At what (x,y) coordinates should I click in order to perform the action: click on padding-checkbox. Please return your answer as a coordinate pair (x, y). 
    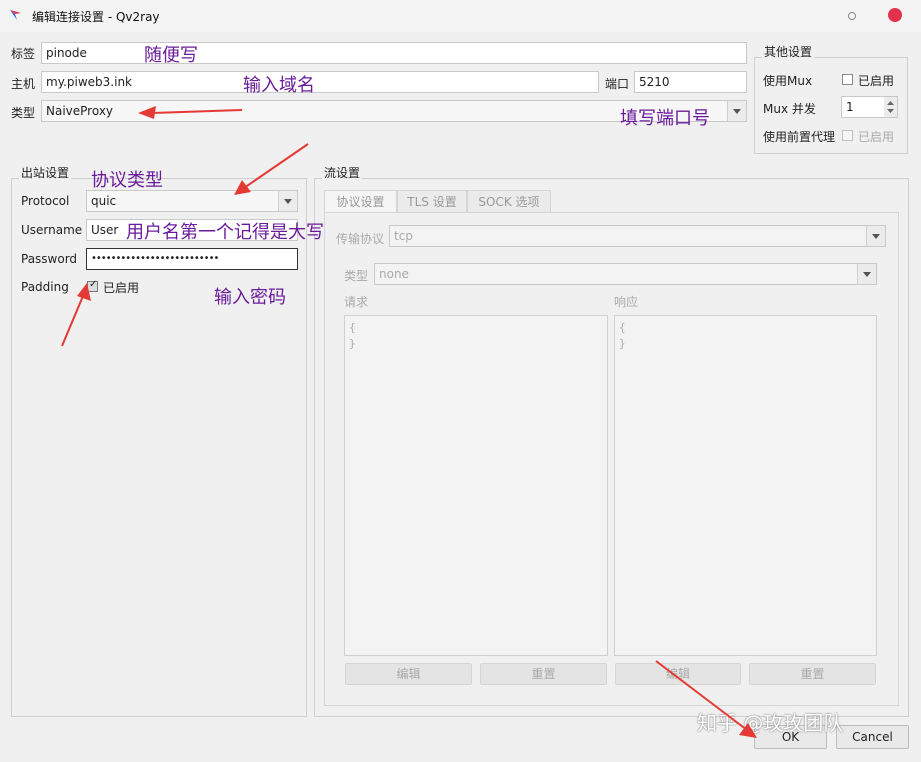
    Looking at the image, I should click on (92, 285).